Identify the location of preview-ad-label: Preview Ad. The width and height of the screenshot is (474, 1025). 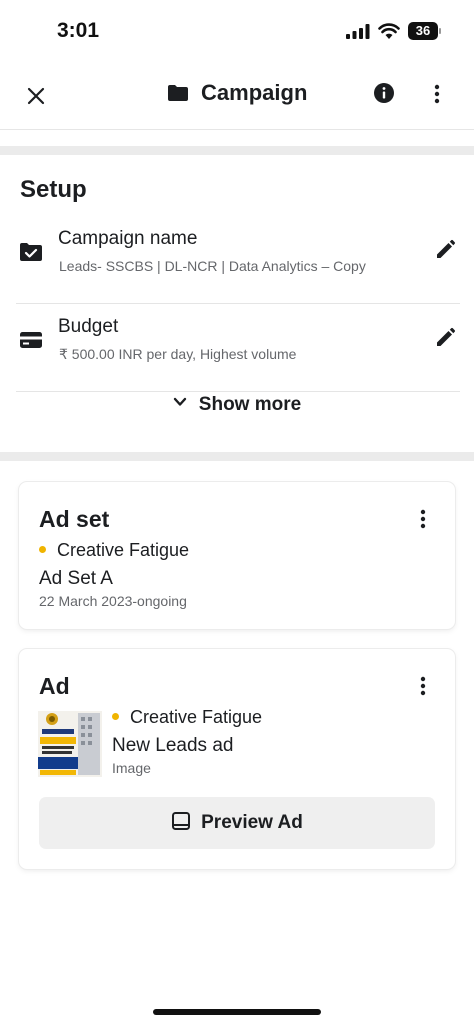
(252, 822).